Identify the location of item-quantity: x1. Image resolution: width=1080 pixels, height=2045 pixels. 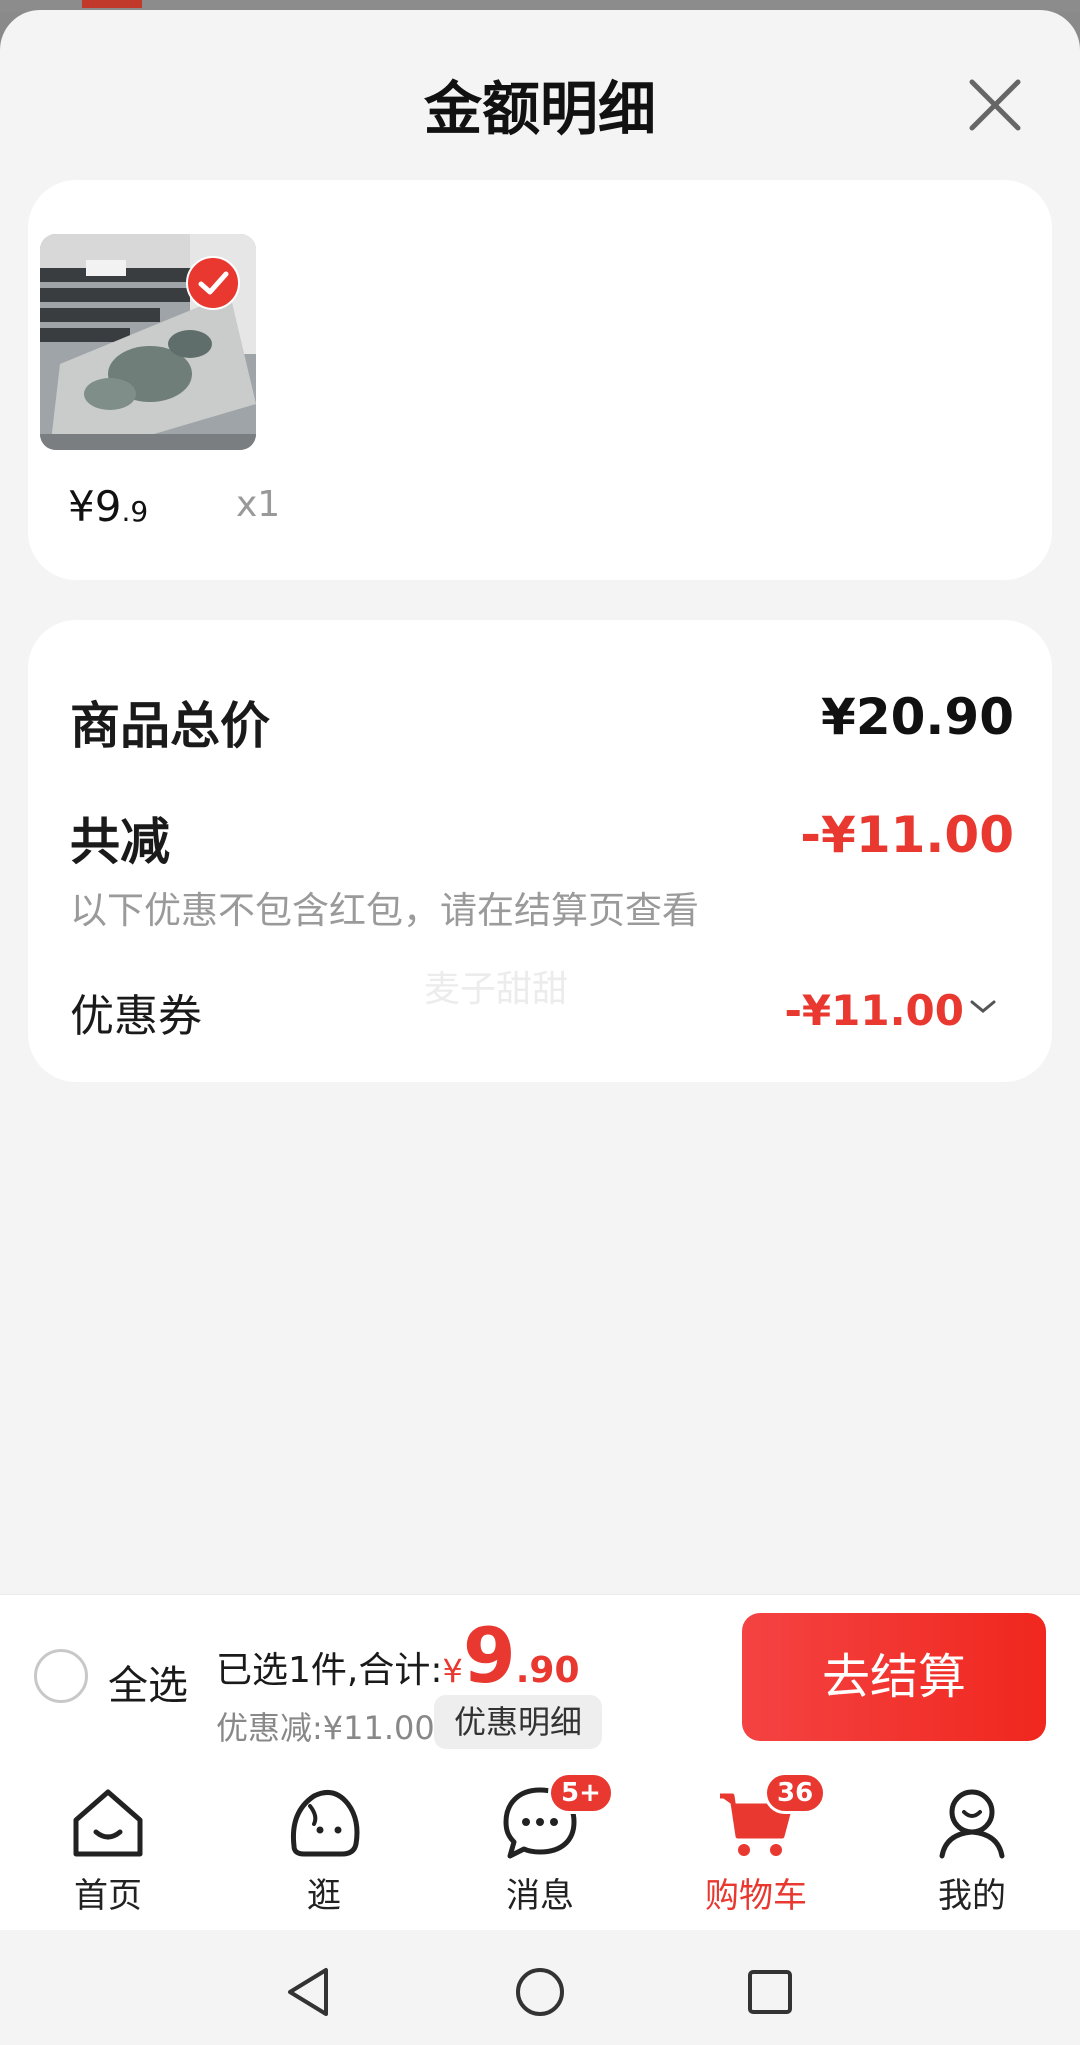
(258, 504).